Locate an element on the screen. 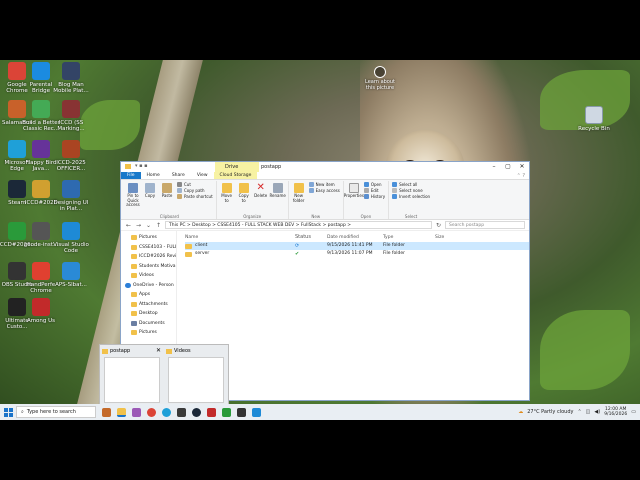 The width and height of the screenshot is (640, 480). thumbnail-preview-image is located at coordinates (132, 380).